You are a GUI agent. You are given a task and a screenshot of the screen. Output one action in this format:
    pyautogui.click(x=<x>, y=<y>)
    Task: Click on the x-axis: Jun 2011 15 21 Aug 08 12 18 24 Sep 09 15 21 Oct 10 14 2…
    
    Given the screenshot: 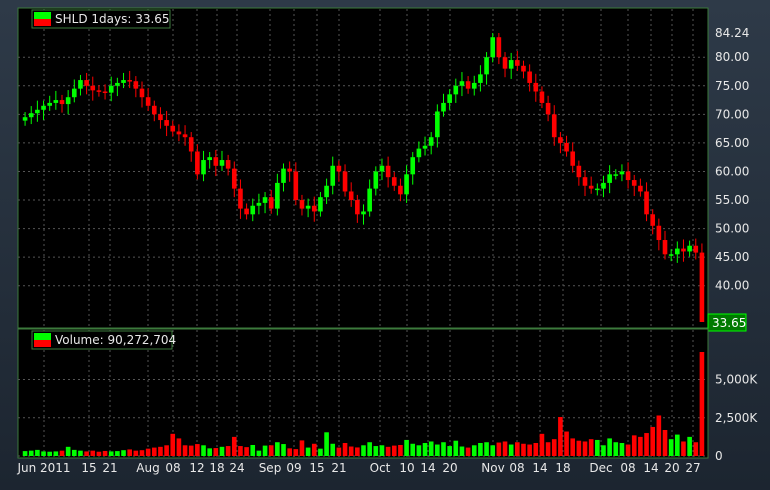 What is the action you would take?
    pyautogui.click(x=358, y=468)
    